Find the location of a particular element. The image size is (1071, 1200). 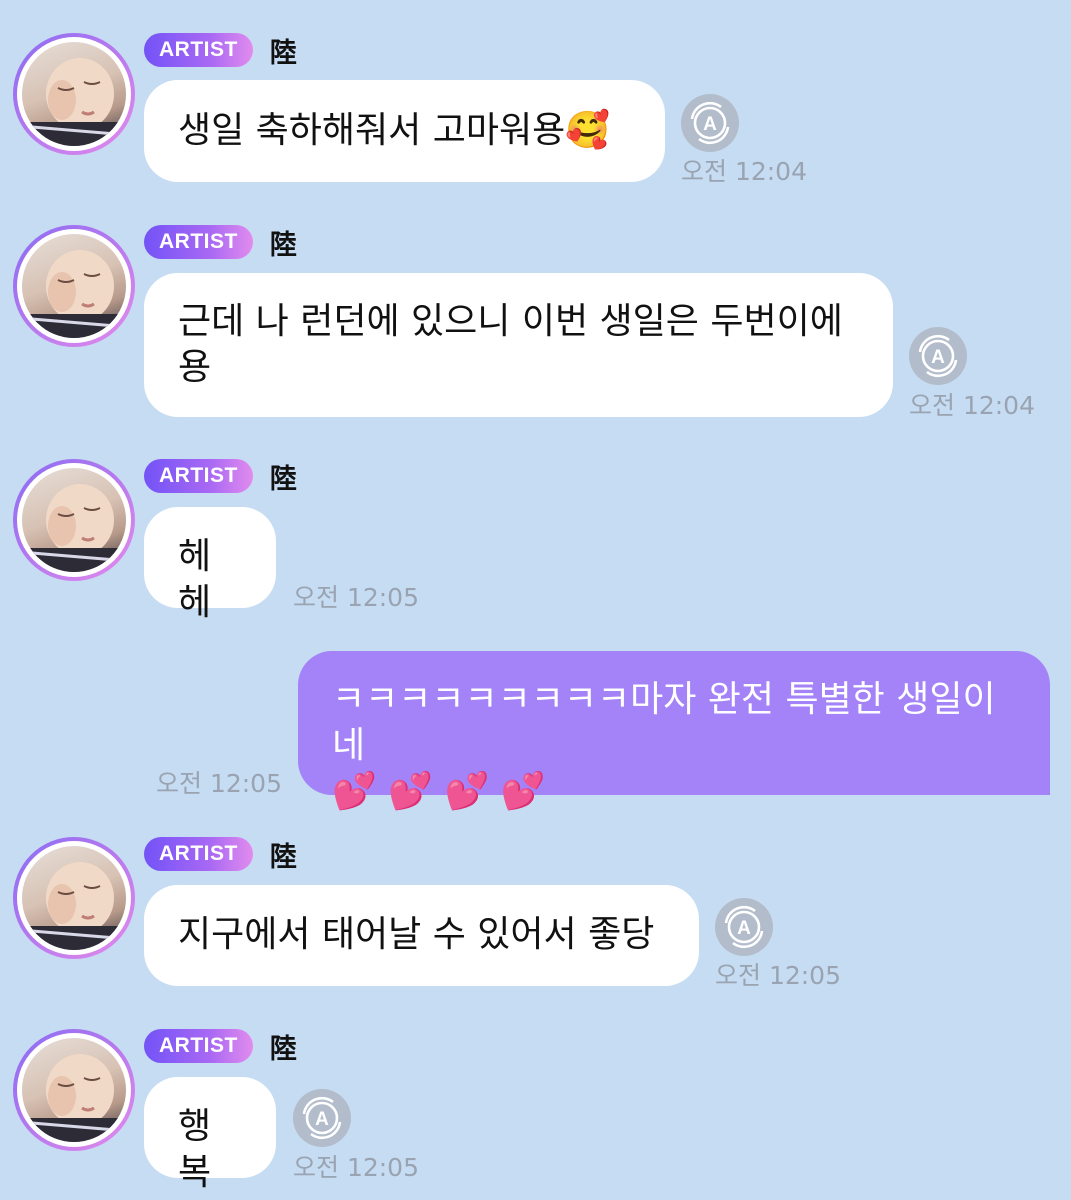

message-bubble: 근데 나 런던에 있으니 이번 생일은 두번이에 용 is located at coordinates (518, 345).